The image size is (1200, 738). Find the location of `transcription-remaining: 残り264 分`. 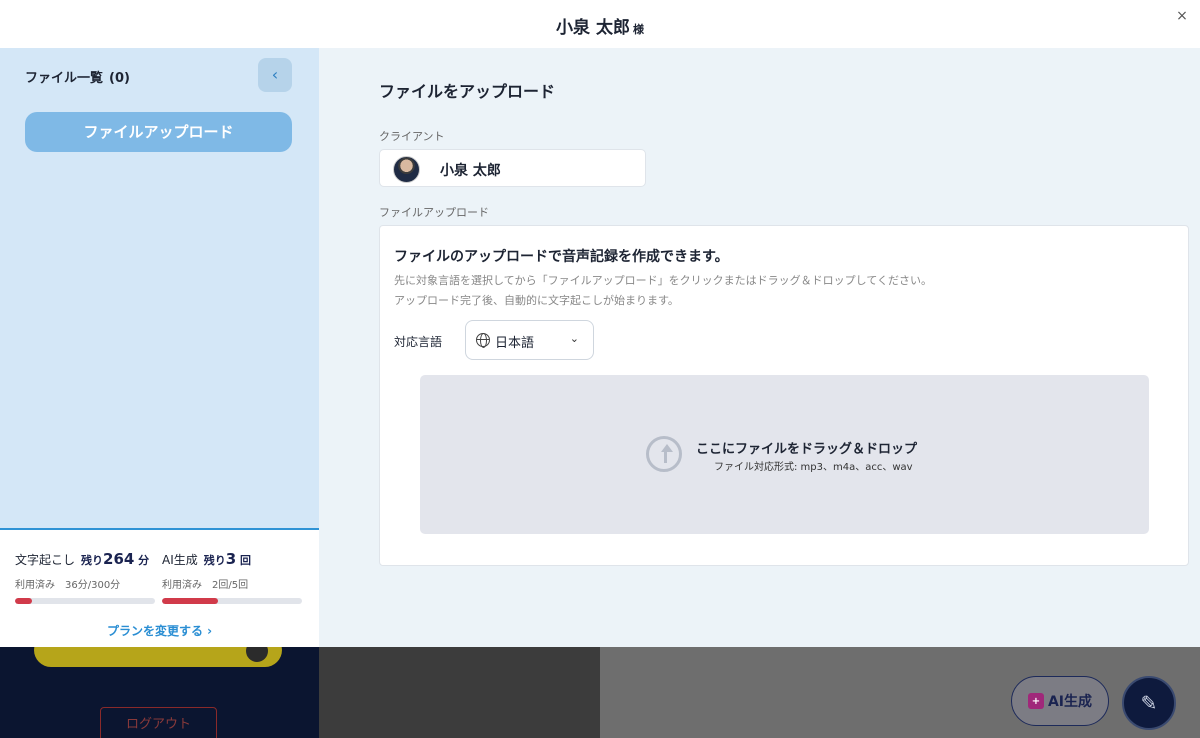

transcription-remaining: 残り264 分 is located at coordinates (115, 559).